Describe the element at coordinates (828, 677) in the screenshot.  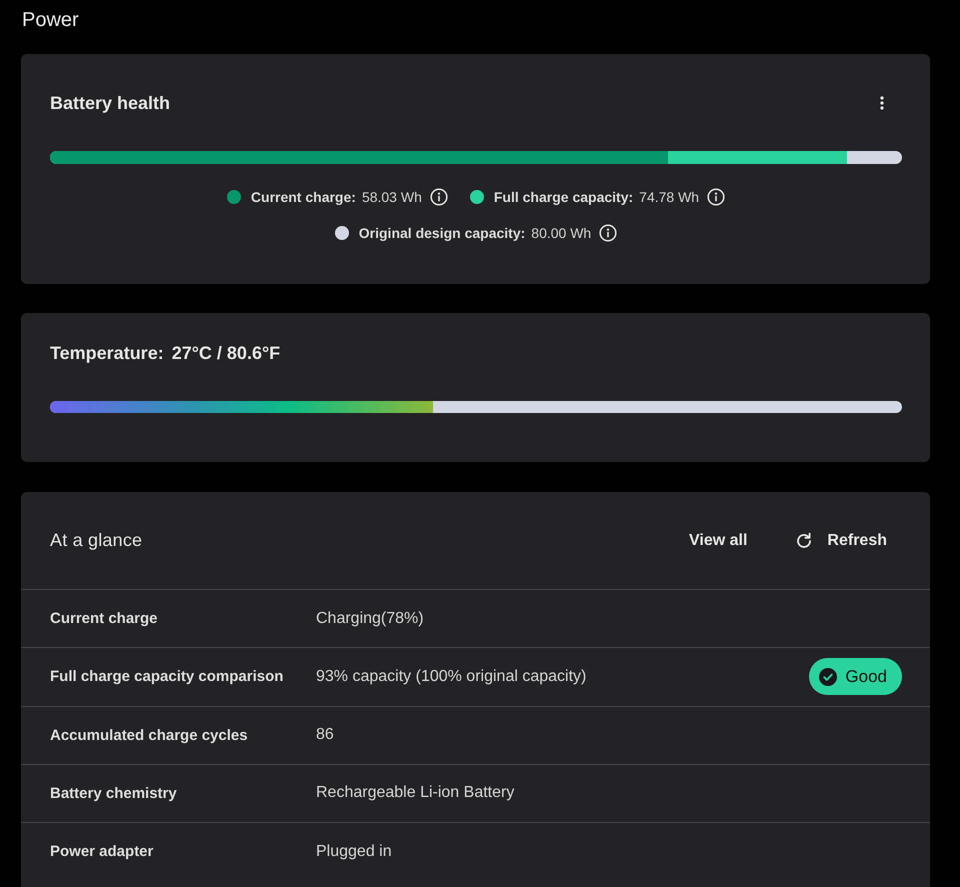
I see `check-circle-icon` at that location.